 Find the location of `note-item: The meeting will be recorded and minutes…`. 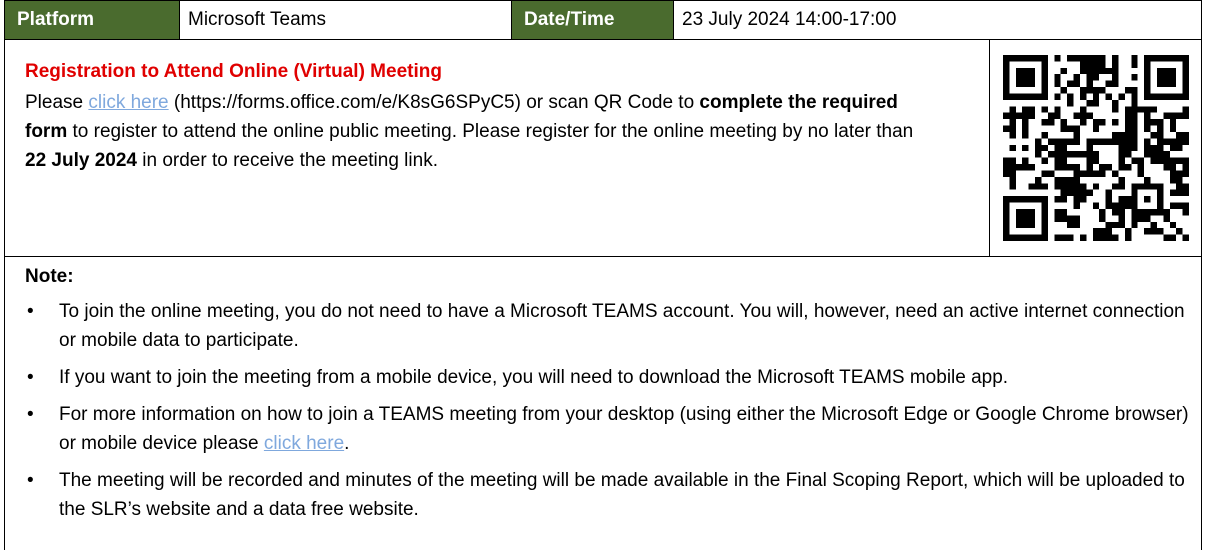

note-item: The meeting will be recorded and minutes… is located at coordinates (607, 495).